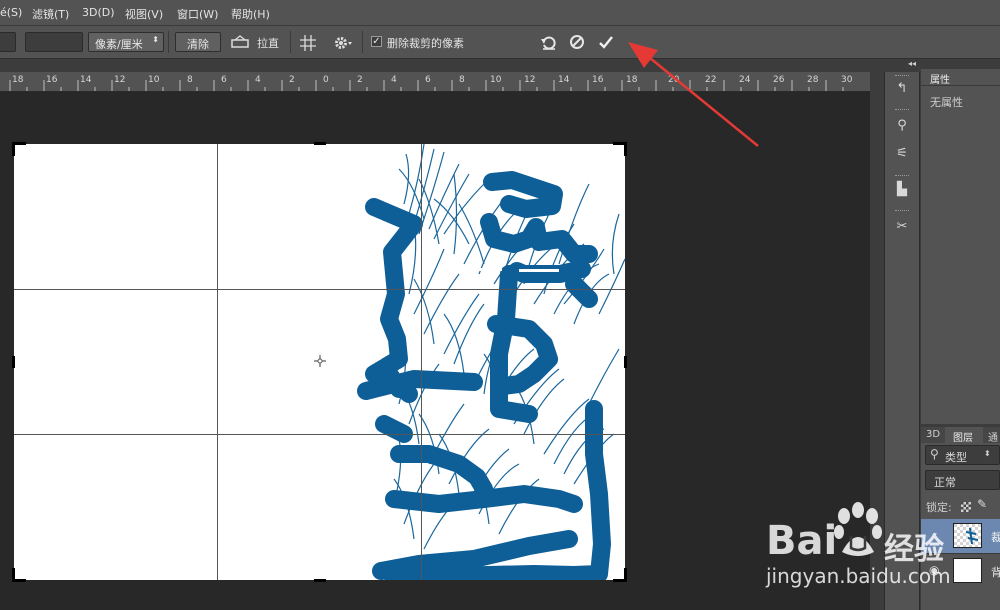  What do you see at coordinates (343, 43) in the screenshot?
I see `gear-icon` at bounding box center [343, 43].